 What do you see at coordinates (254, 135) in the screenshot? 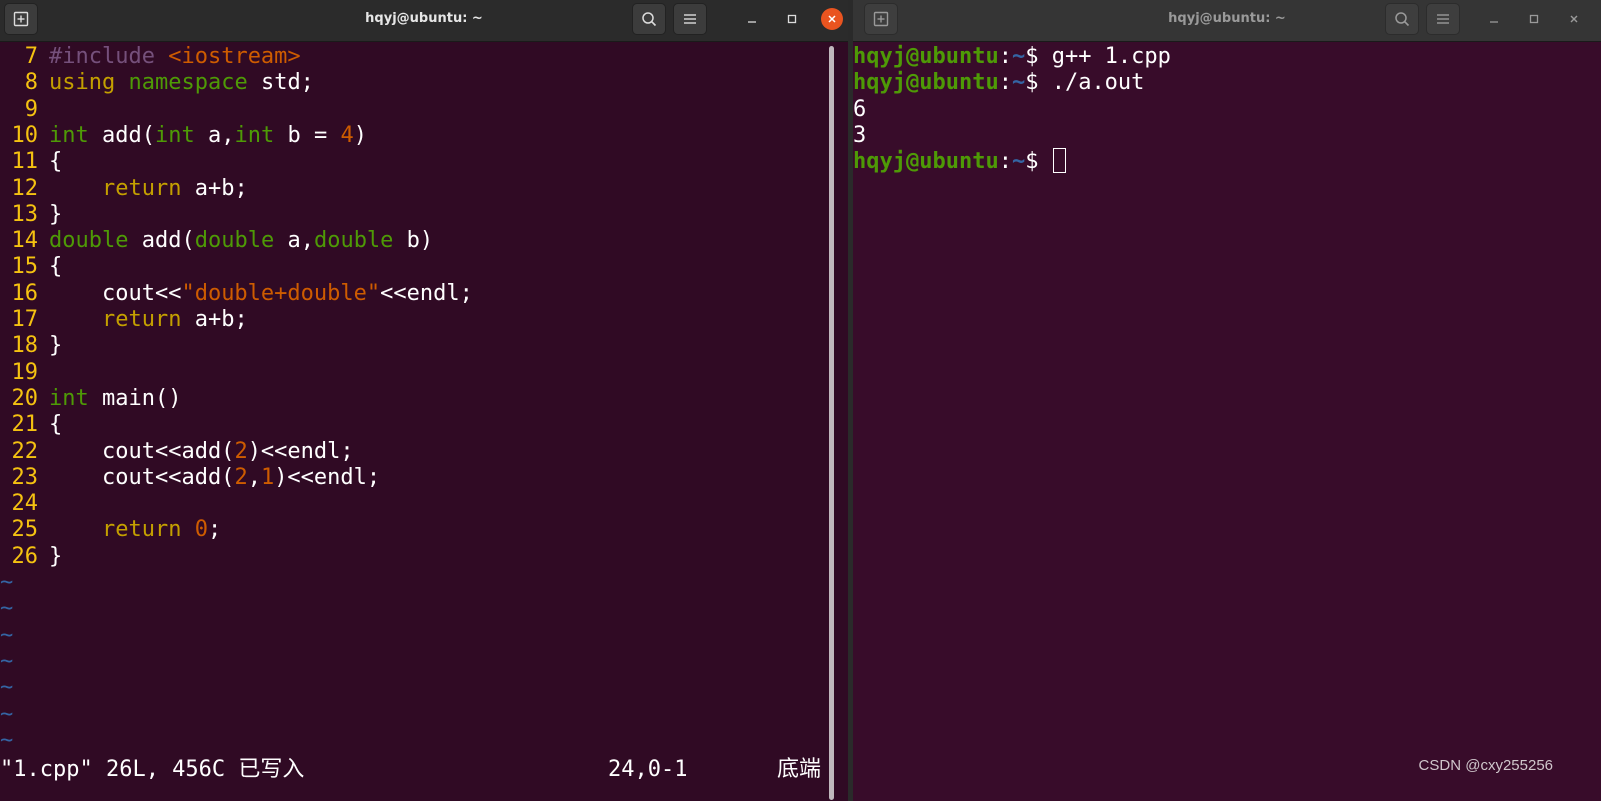
I see `code-token: int` at bounding box center [254, 135].